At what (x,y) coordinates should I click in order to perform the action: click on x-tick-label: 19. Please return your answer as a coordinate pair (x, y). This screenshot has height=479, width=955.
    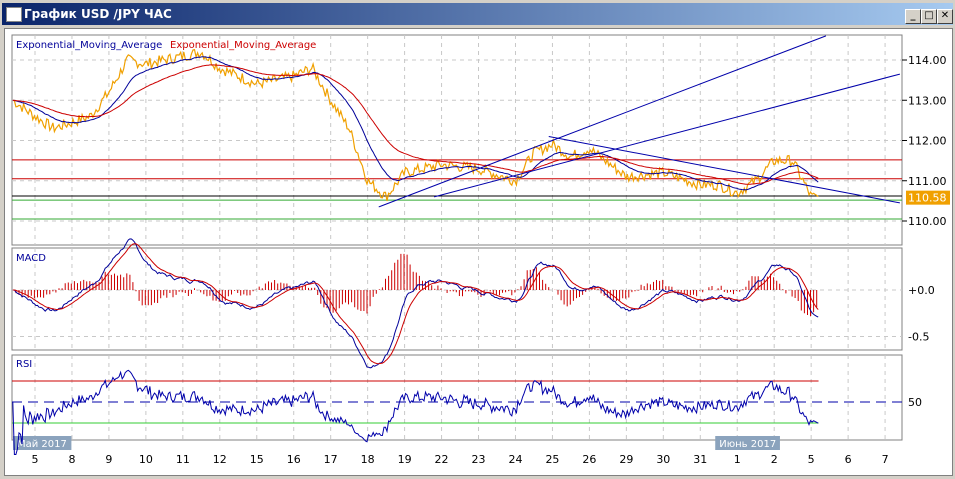
    Looking at the image, I should click on (405, 459).